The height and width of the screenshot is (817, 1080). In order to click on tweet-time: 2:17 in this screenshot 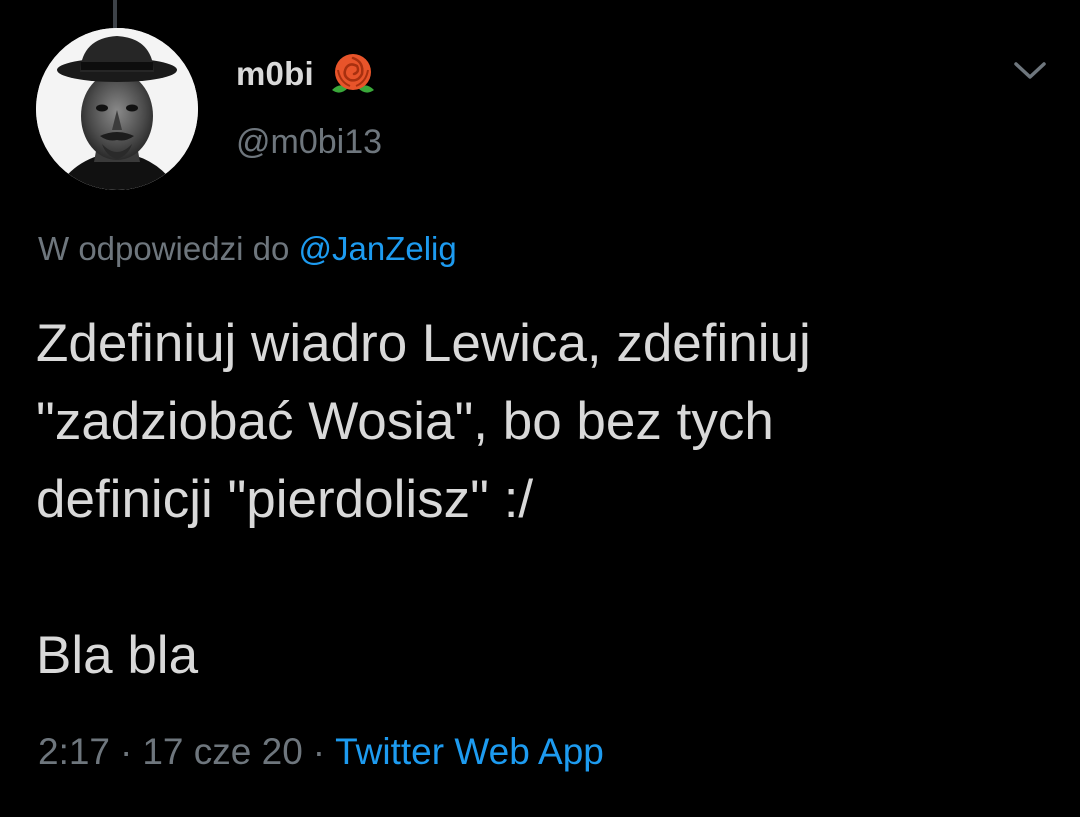, I will do `click(74, 751)`.